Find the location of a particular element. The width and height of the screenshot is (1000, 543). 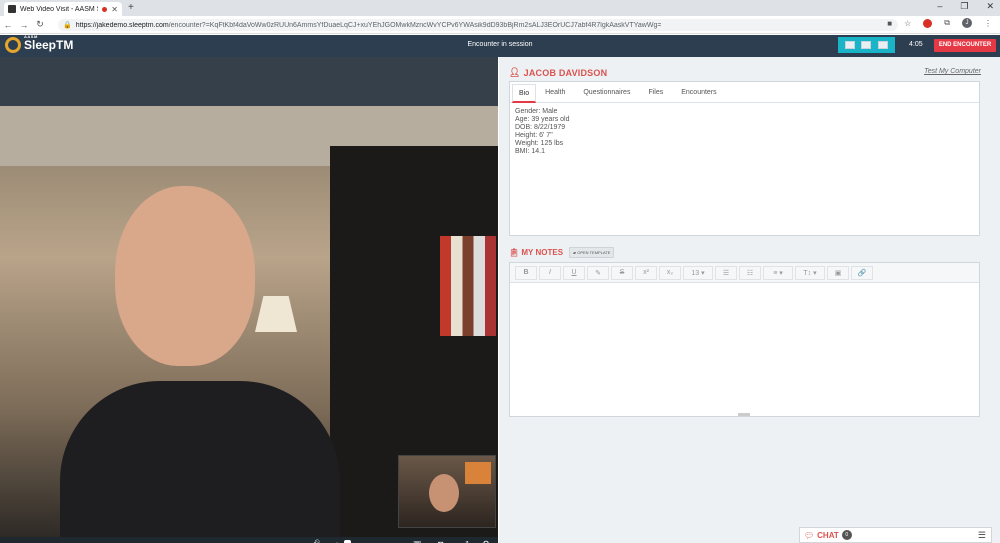

superscript-button: x² is located at coordinates (646, 272).